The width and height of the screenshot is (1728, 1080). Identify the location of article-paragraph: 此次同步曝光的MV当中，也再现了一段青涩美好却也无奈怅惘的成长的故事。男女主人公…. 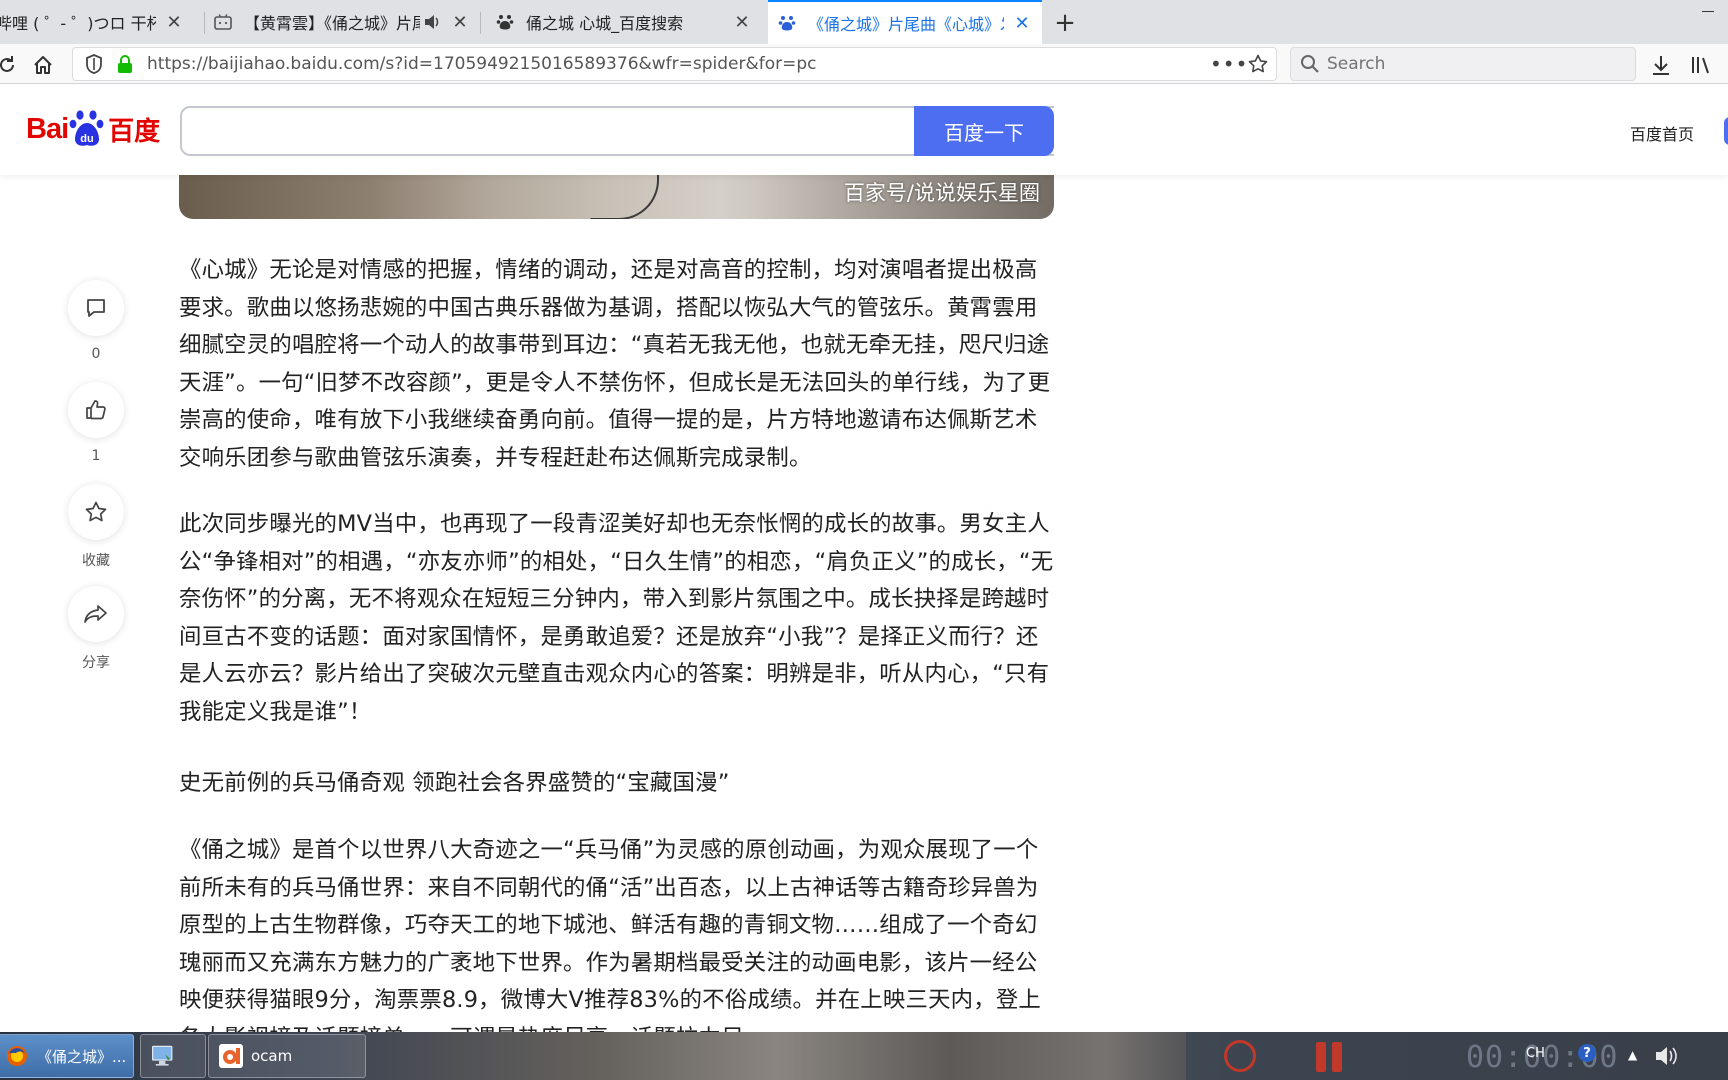
(616, 618).